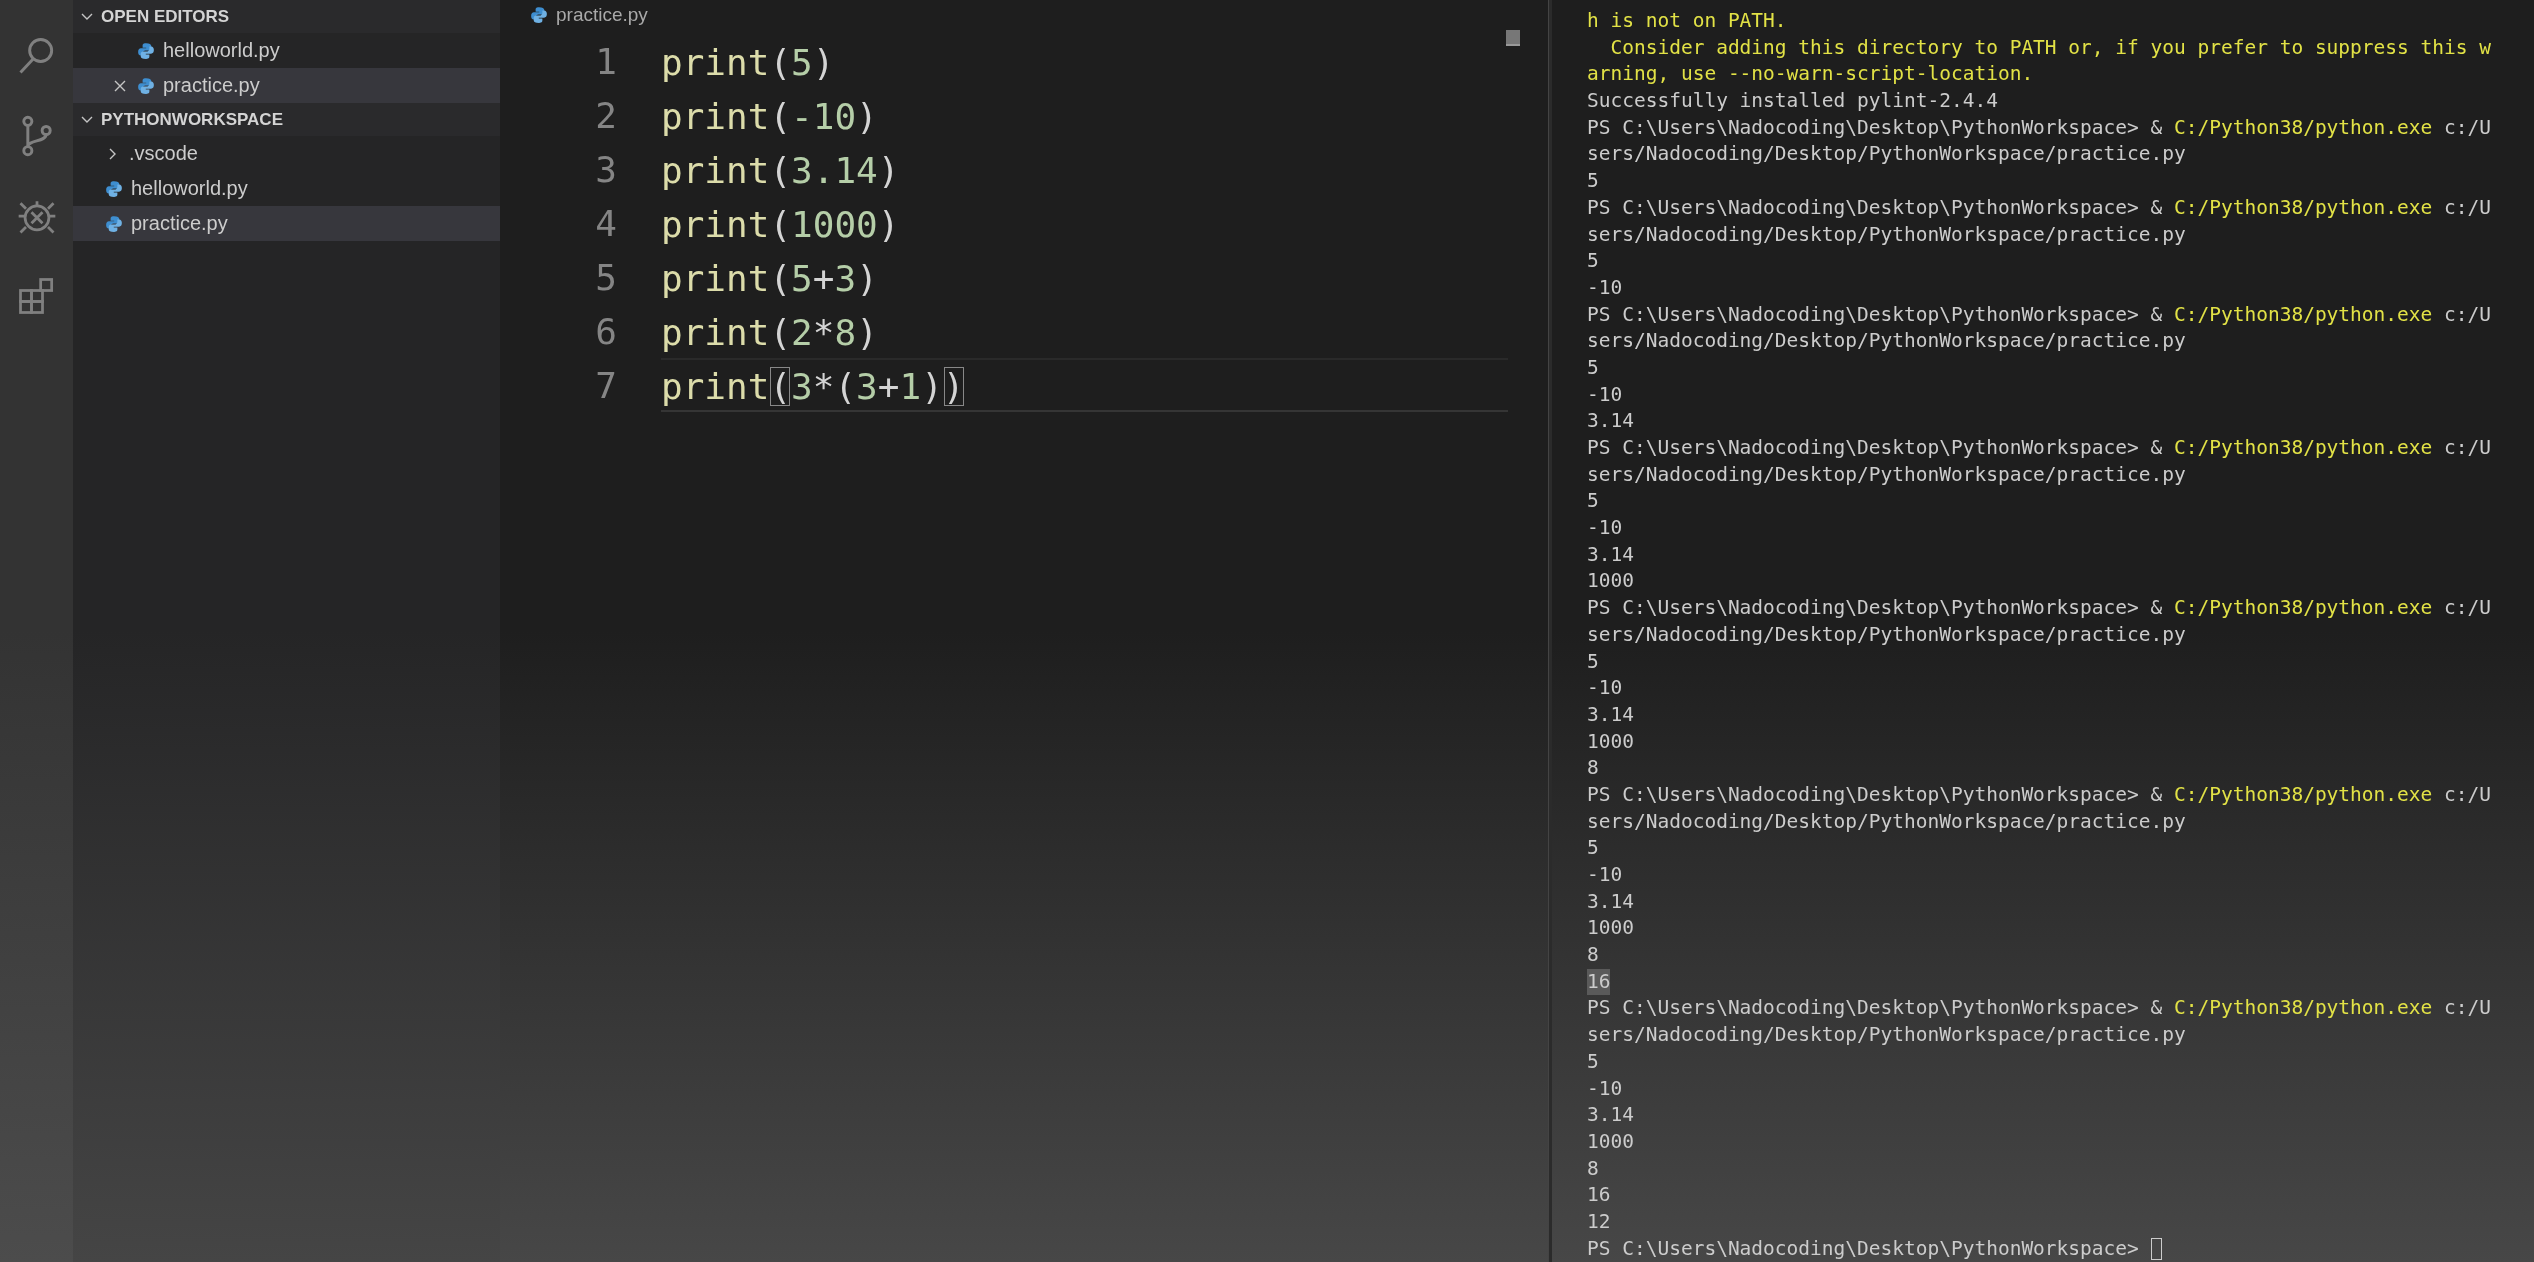 Image resolution: width=2534 pixels, height=1262 pixels. I want to click on code-line: print(5+3), so click(770, 279).